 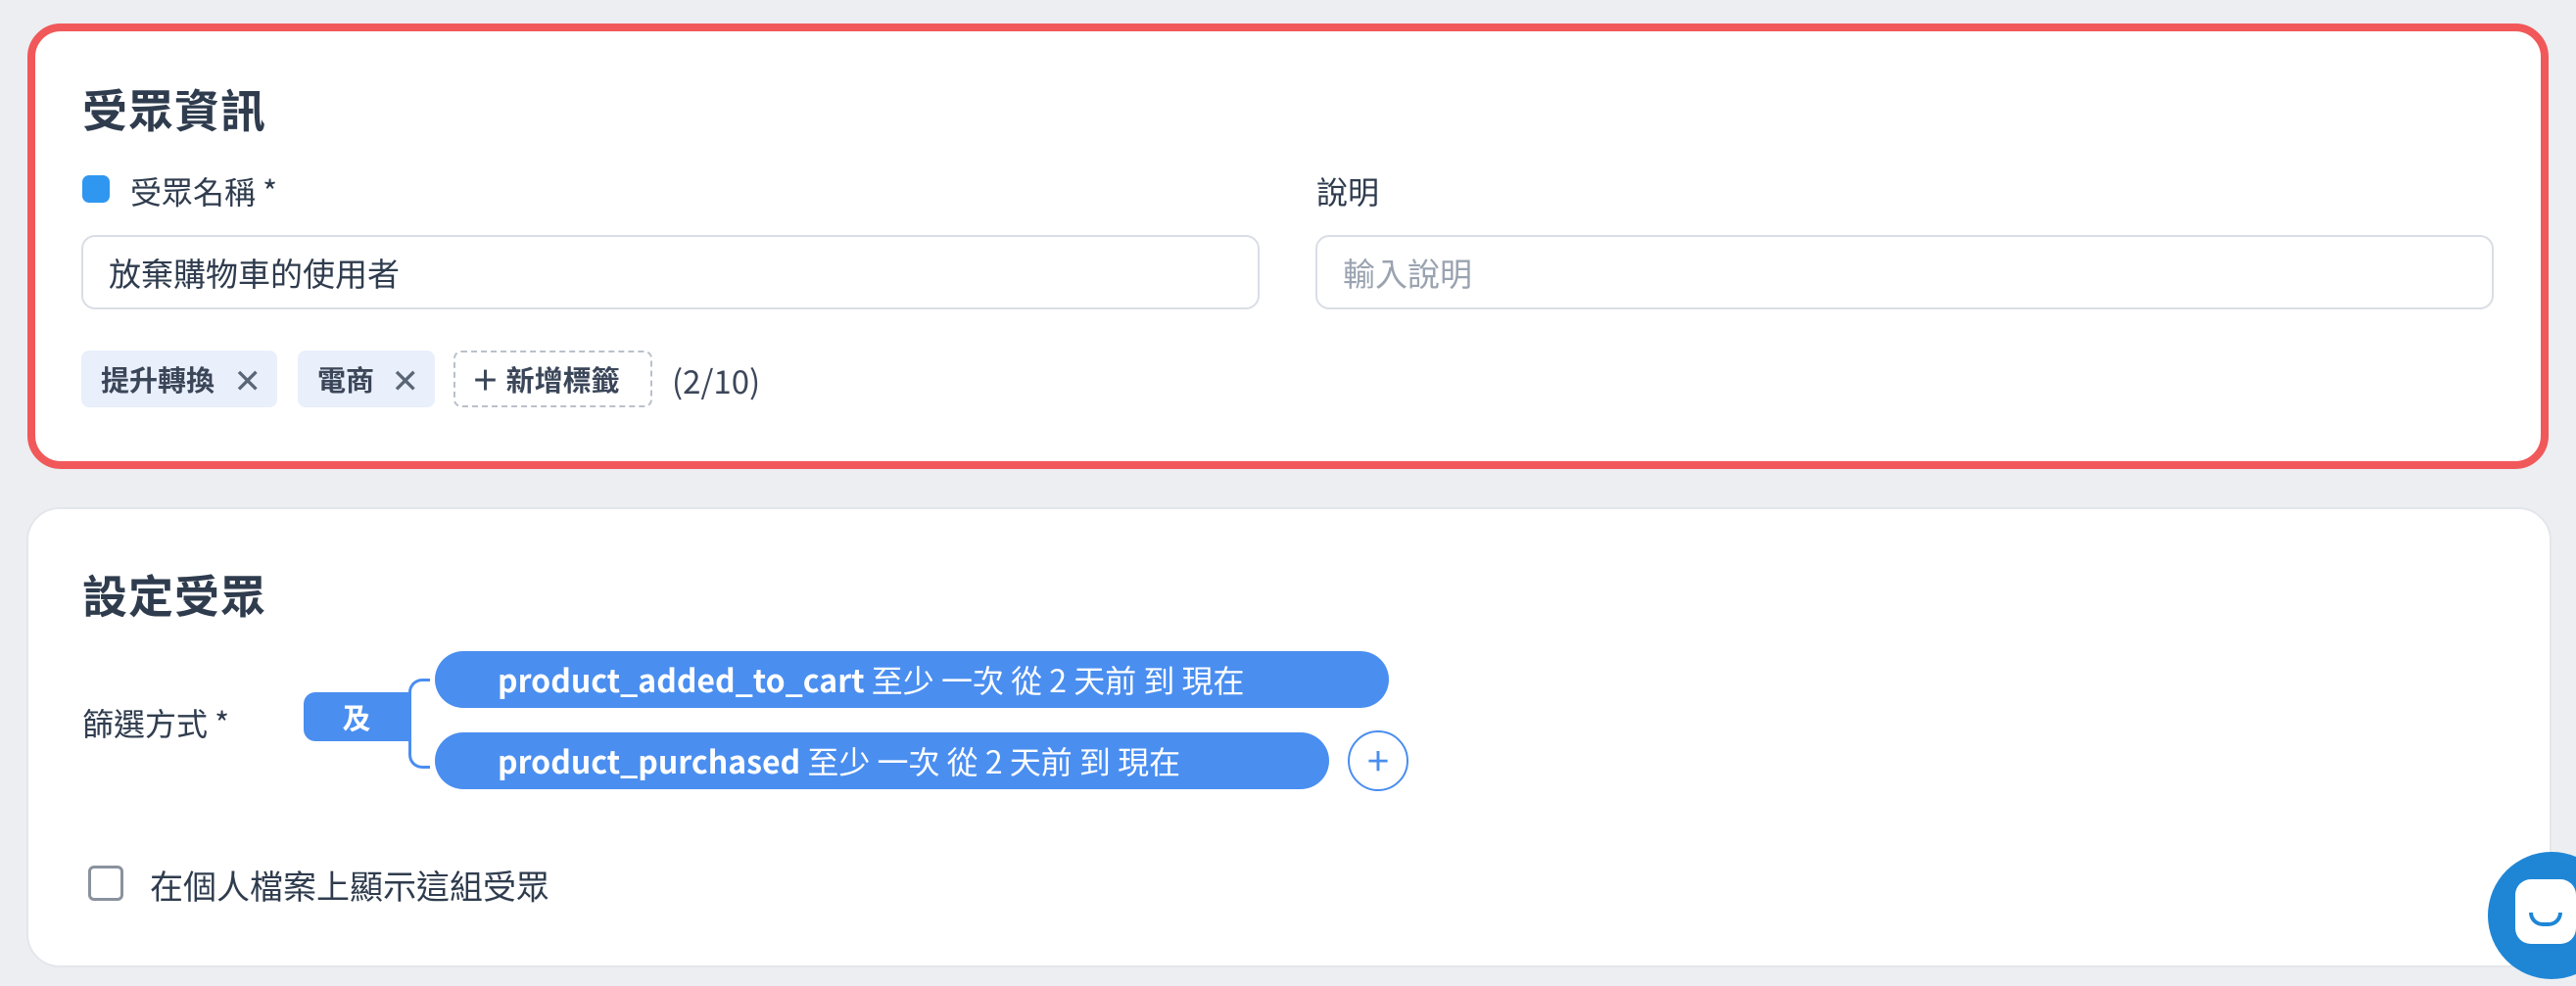 I want to click on tag-chip: 提升轉換 ✕, so click(x=179, y=379).